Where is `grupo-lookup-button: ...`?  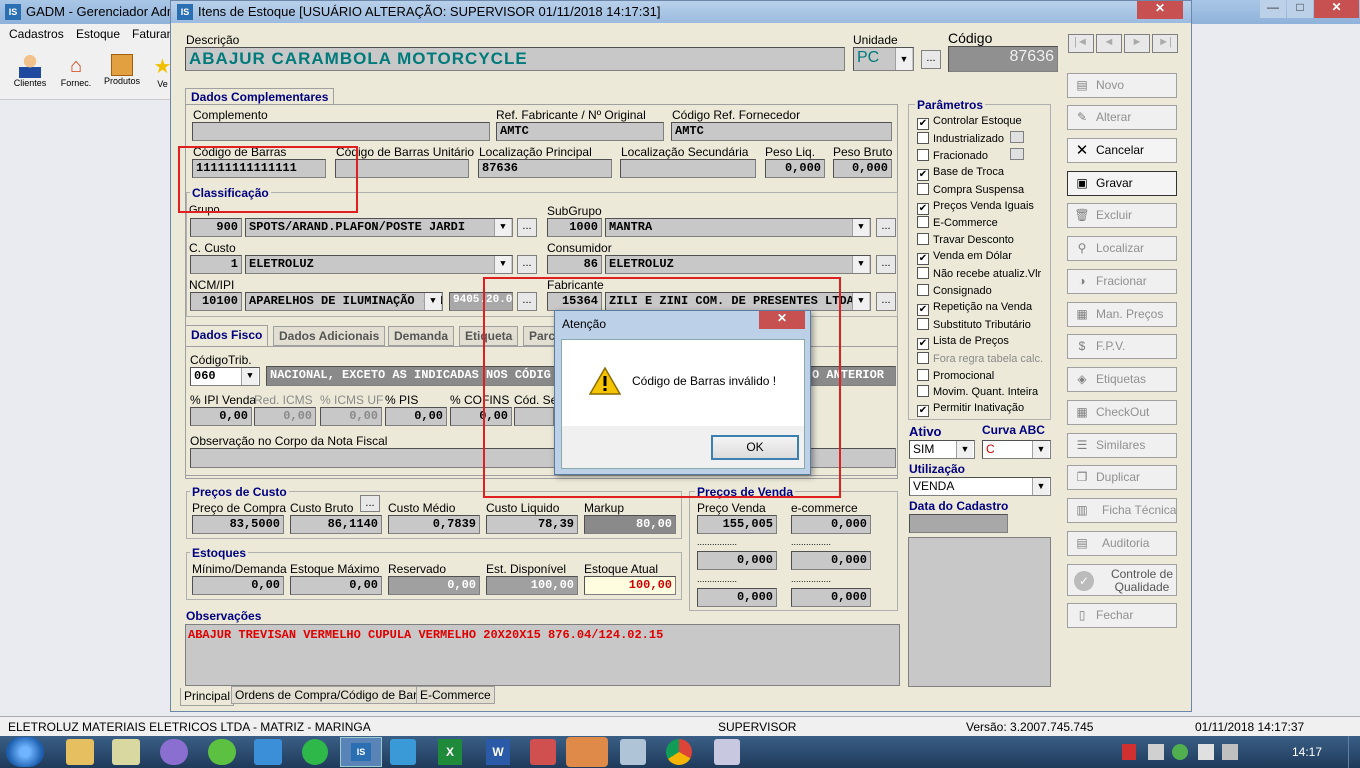
grupo-lookup-button: ... is located at coordinates (527, 227).